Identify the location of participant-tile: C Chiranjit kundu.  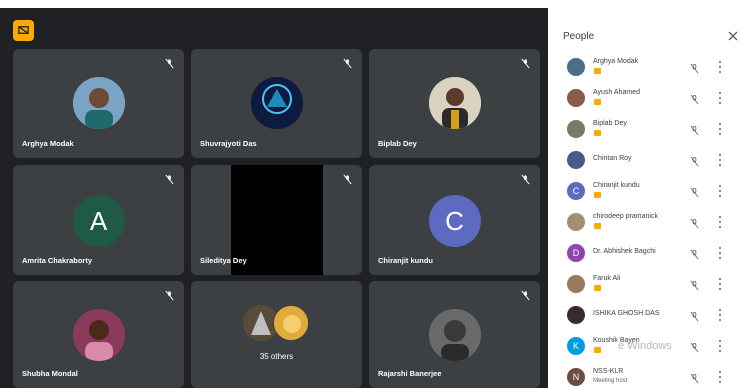
(454, 220).